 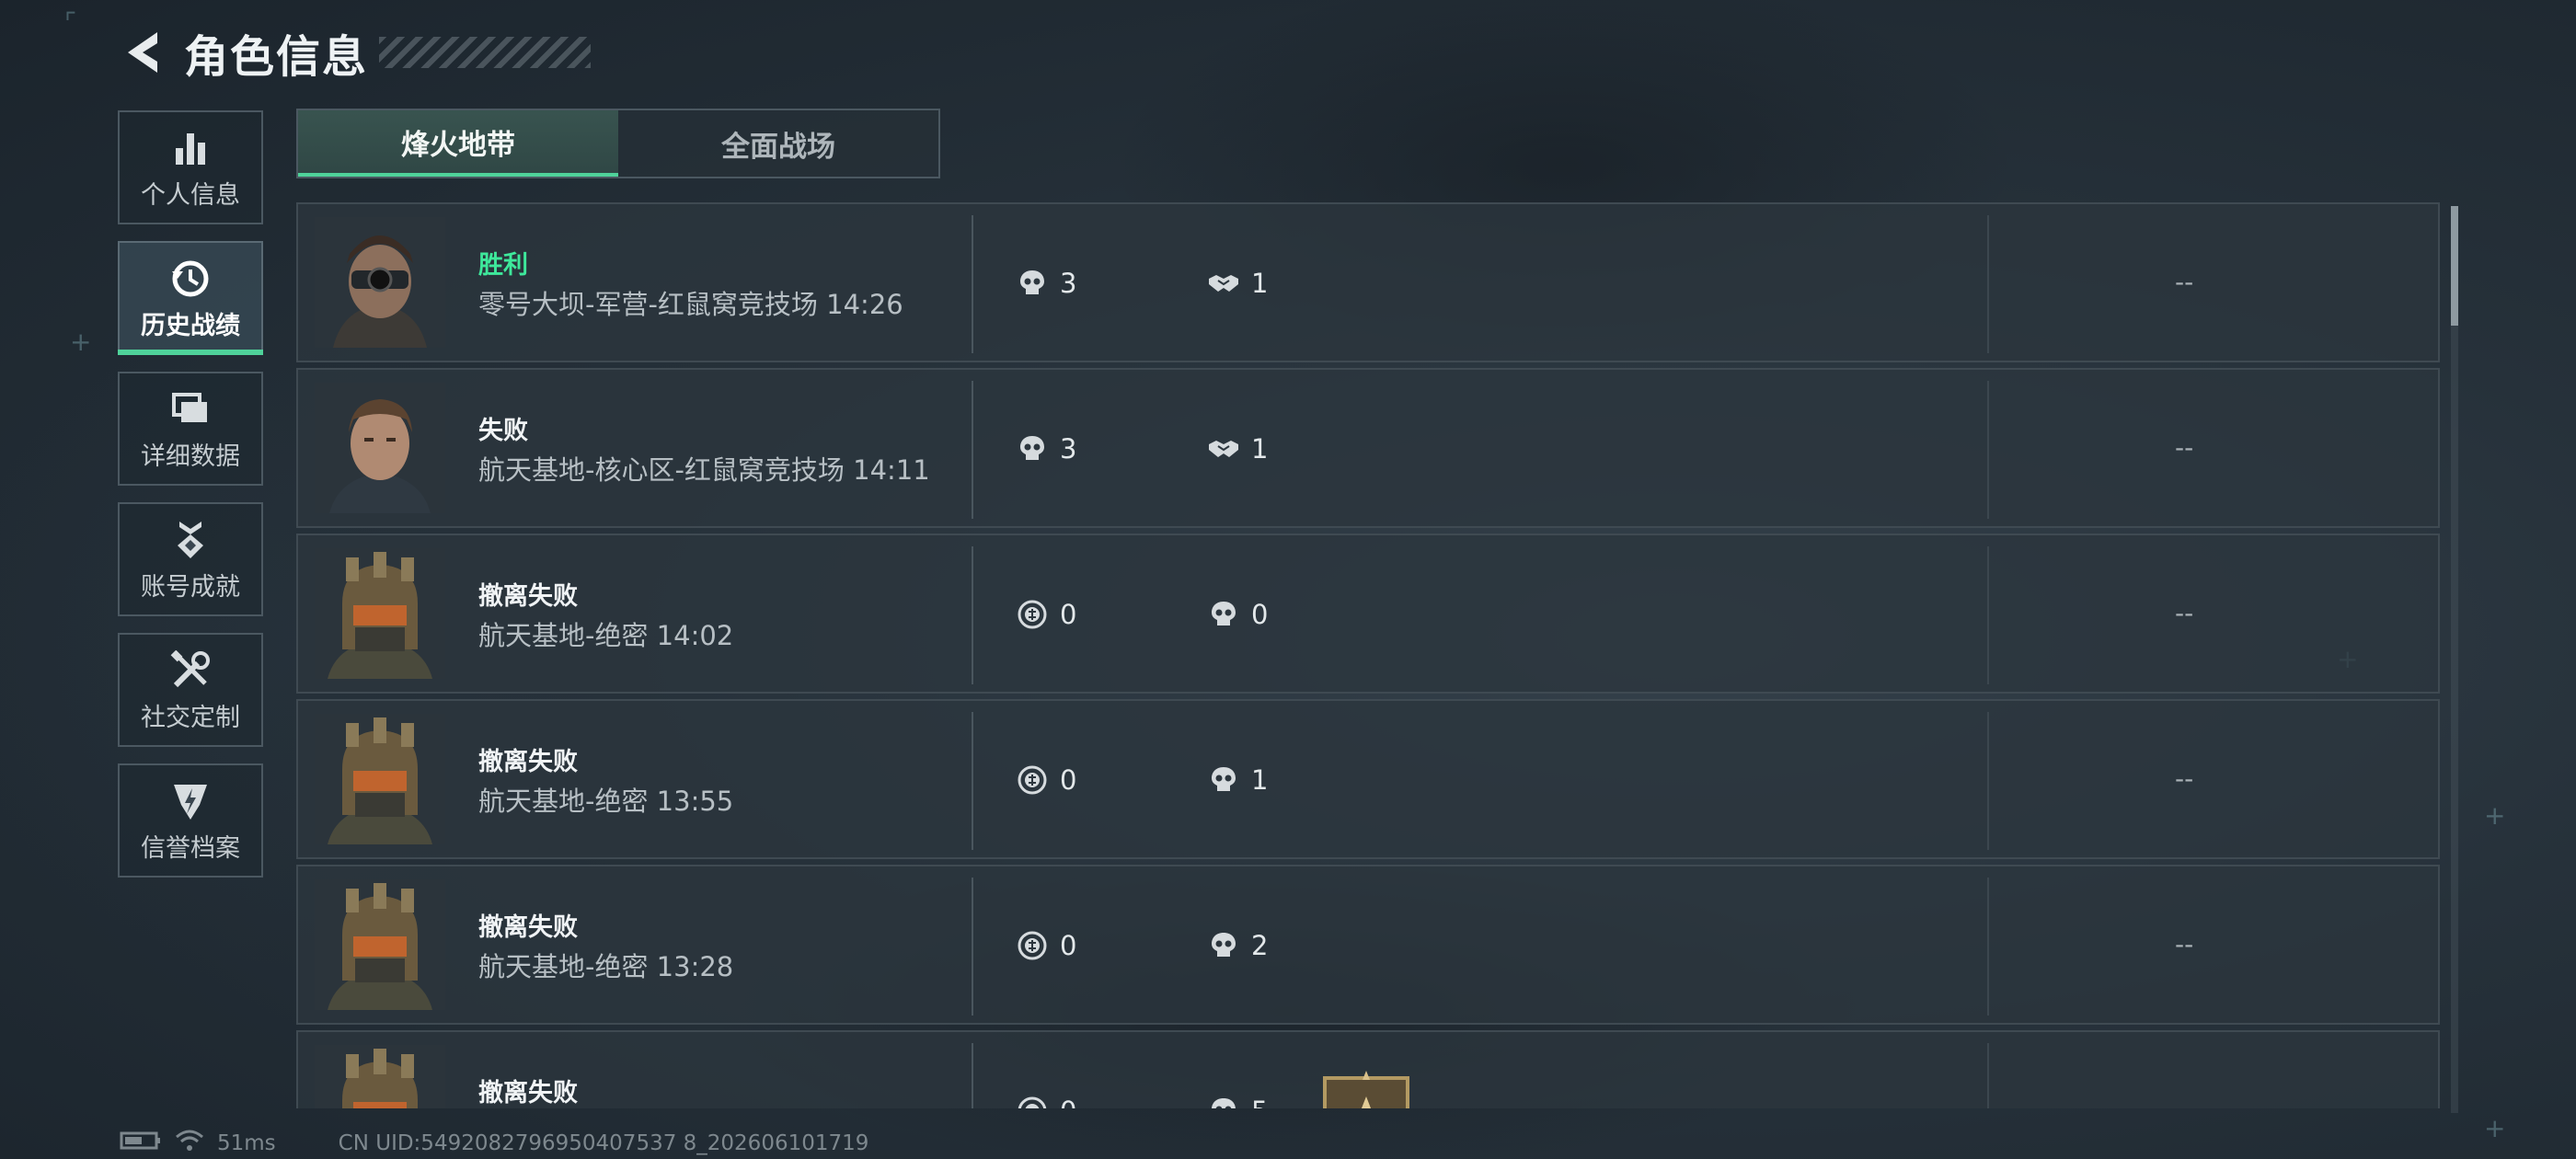 I want to click on tools-icon, so click(x=190, y=671).